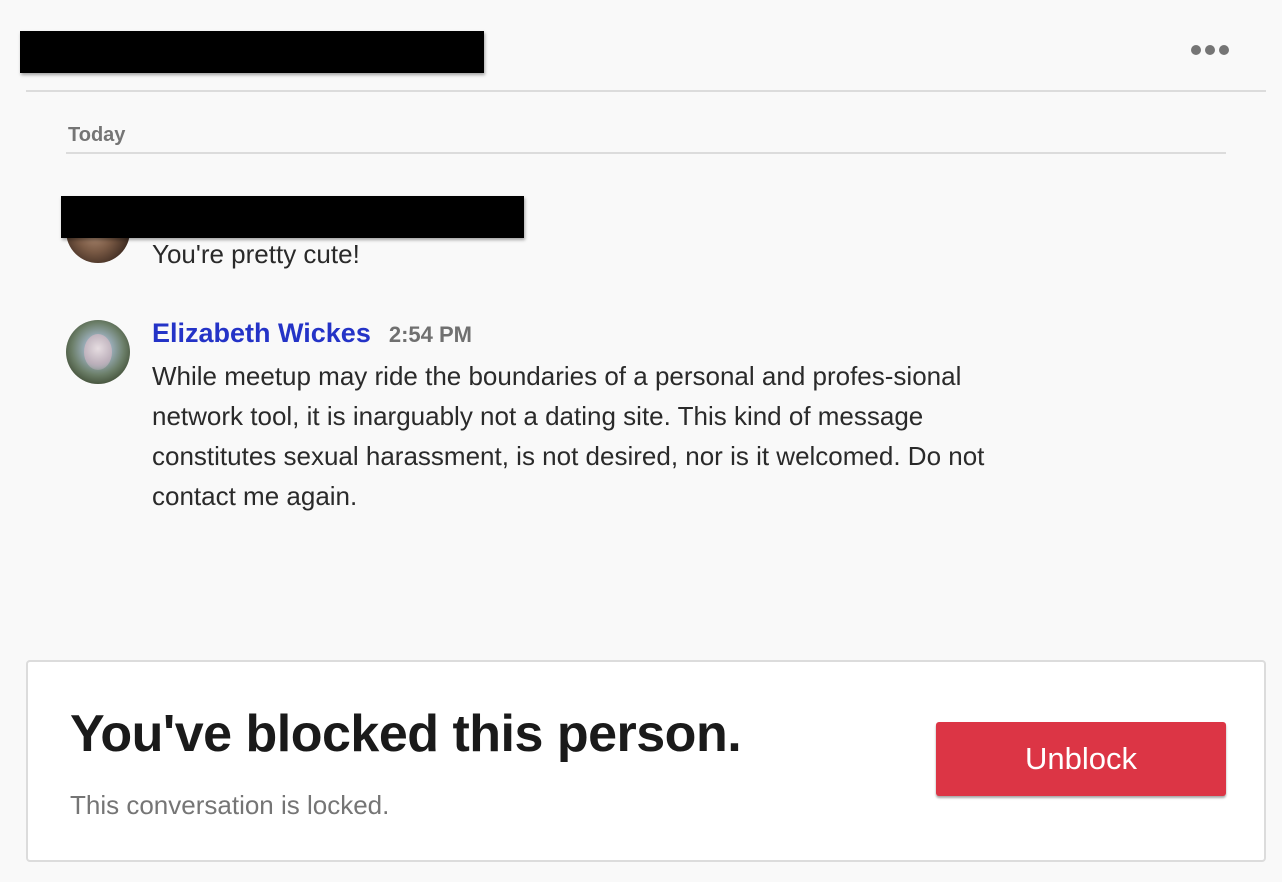 The width and height of the screenshot is (1282, 882). What do you see at coordinates (97, 135) in the screenshot?
I see `date-separator-label: Today` at bounding box center [97, 135].